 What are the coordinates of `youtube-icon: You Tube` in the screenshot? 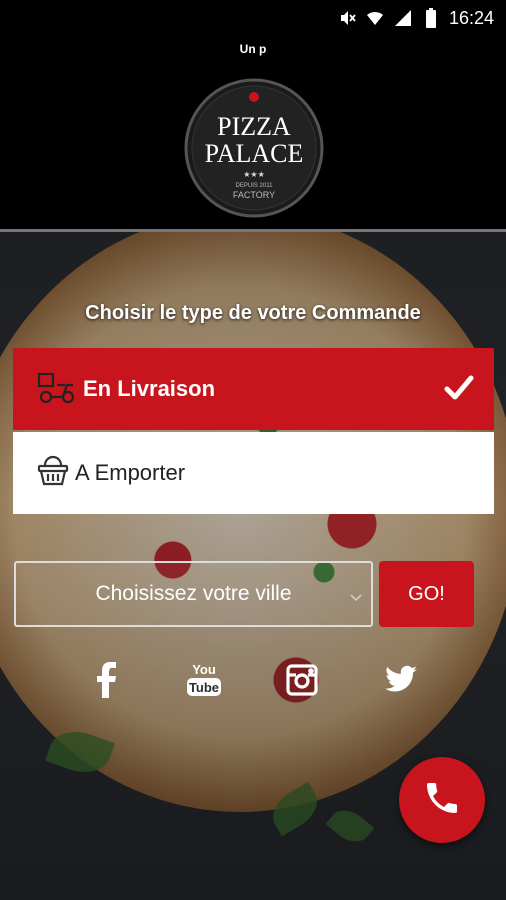 It's located at (204, 680).